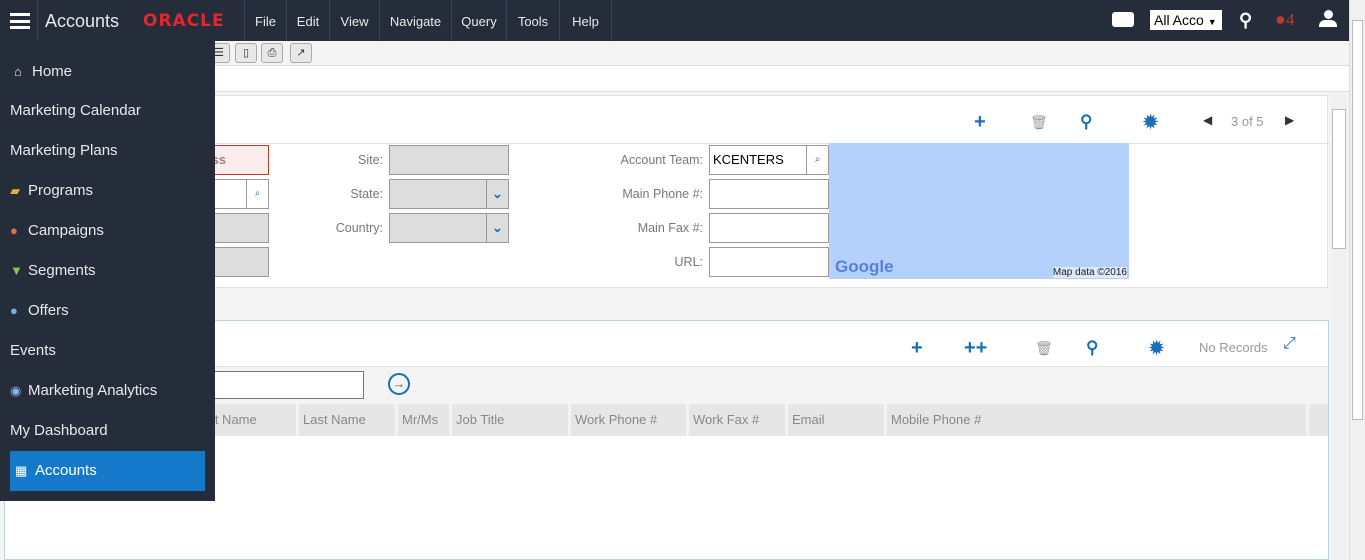 The width and height of the screenshot is (1365, 560). Describe the element at coordinates (585, 20) in the screenshot. I see `menu-help: Help` at that location.